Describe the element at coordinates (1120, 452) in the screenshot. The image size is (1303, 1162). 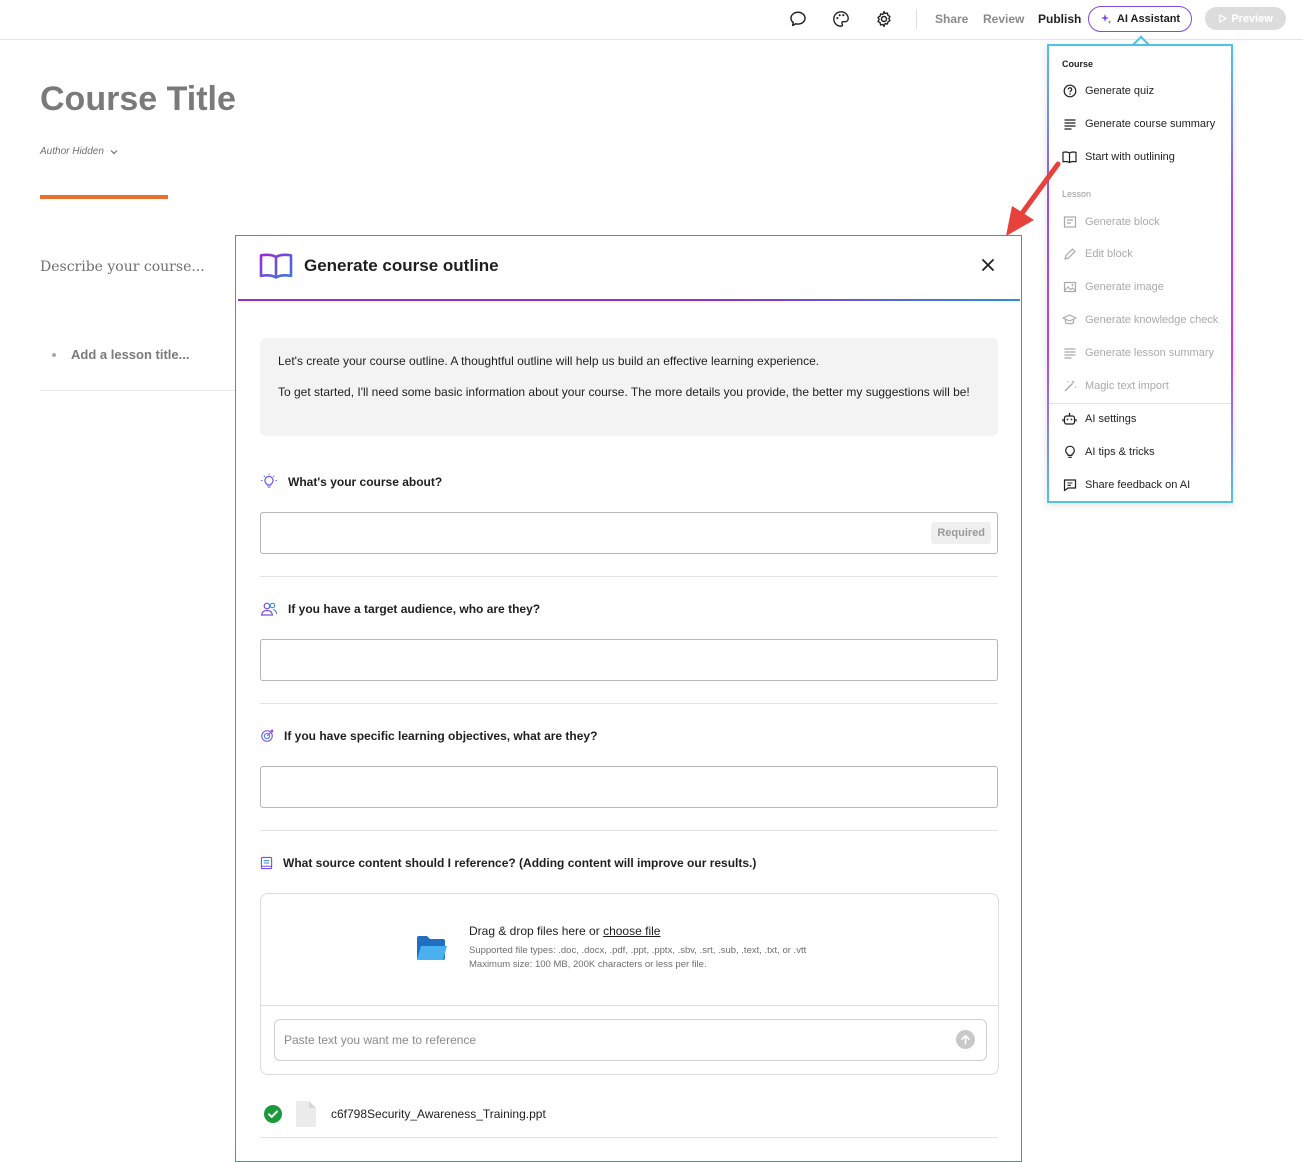
I see `menu-item-label: AI tips & tricks` at that location.